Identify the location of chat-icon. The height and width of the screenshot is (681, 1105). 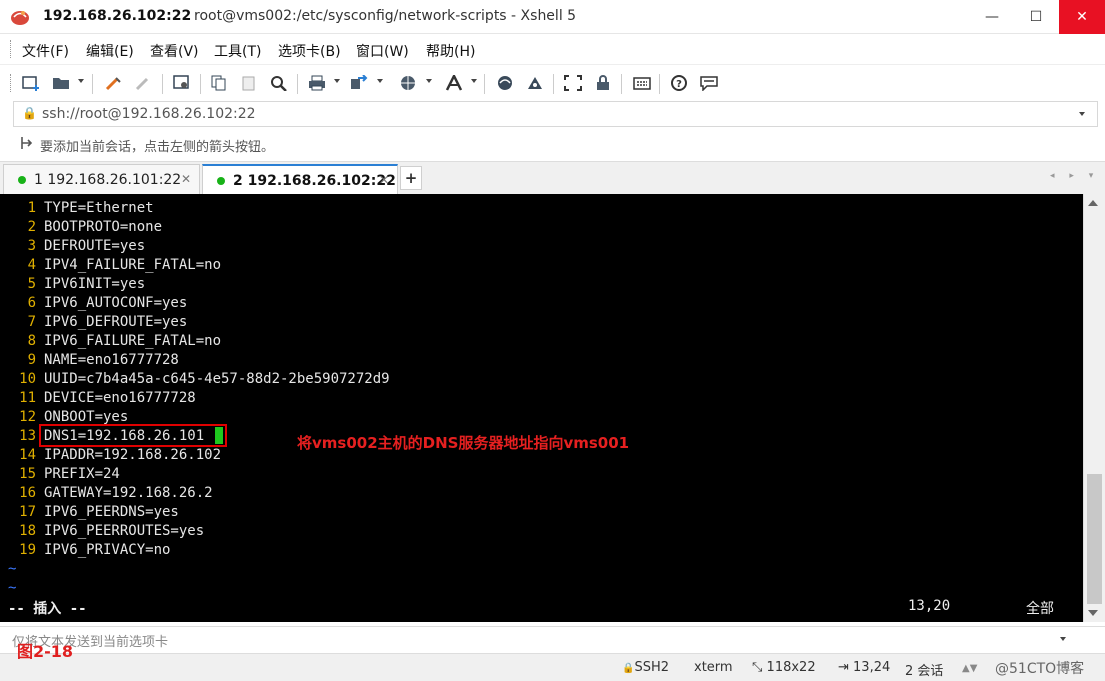
(709, 83).